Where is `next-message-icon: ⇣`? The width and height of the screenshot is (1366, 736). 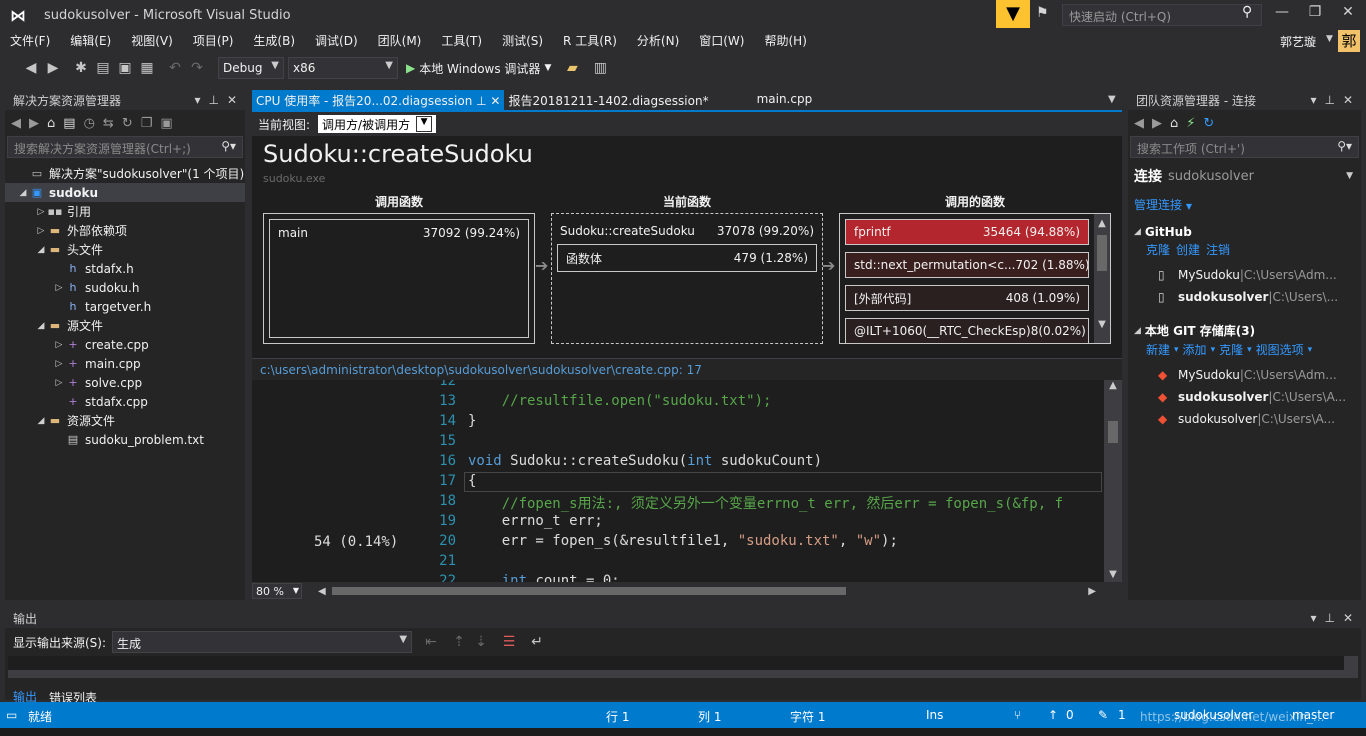 next-message-icon: ⇣ is located at coordinates (481, 642).